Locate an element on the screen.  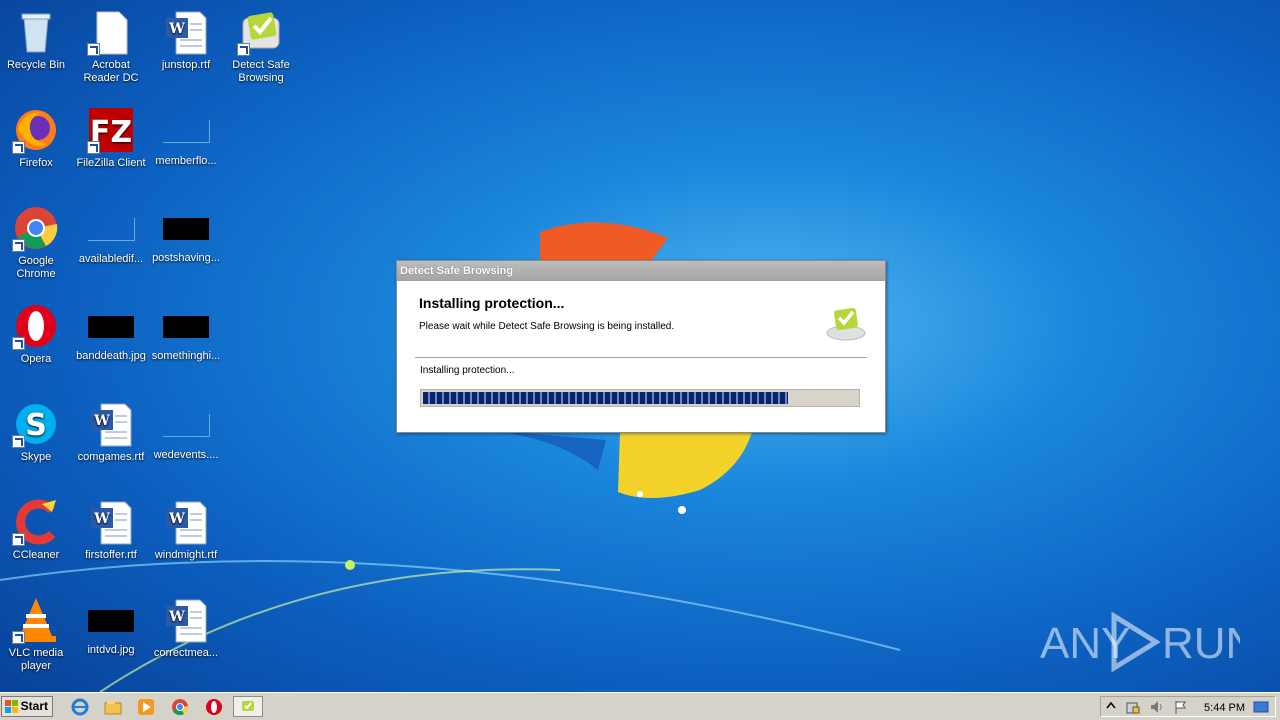
file-explorer-icon is located at coordinates (113, 707).